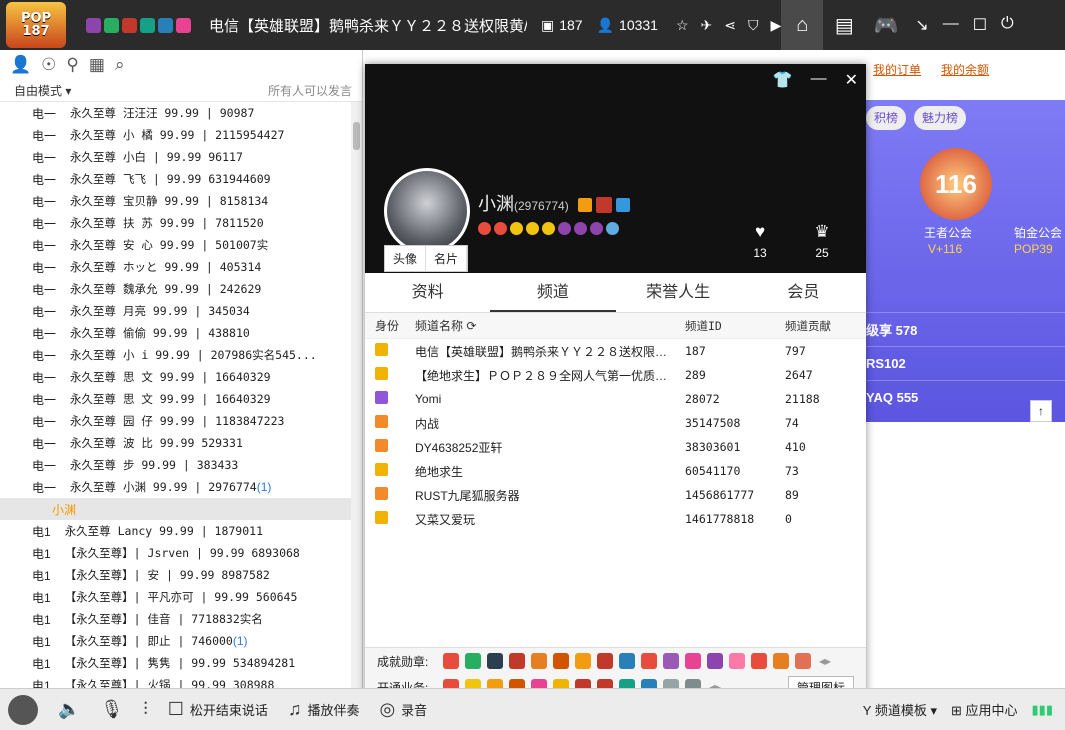 This screenshot has height=730, width=1065. I want to click on user-list-row: 电一 永久至尊 园 仔 99.99 | 1183847223, so click(176, 421).